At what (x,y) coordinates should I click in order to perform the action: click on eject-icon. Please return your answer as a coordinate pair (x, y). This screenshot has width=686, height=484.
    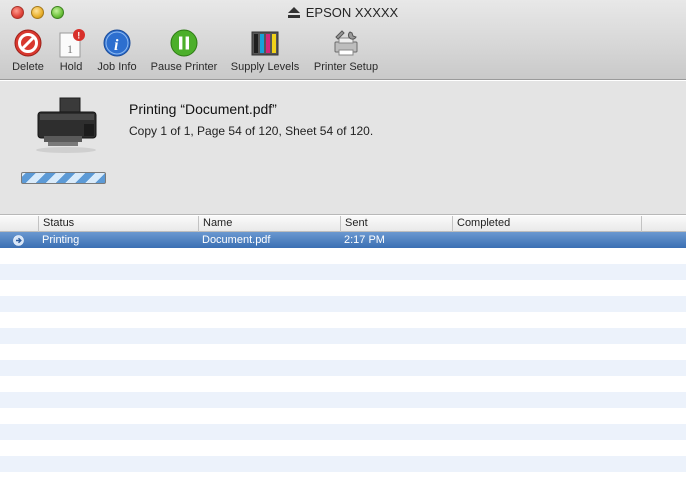
    Looking at the image, I should click on (293, 12).